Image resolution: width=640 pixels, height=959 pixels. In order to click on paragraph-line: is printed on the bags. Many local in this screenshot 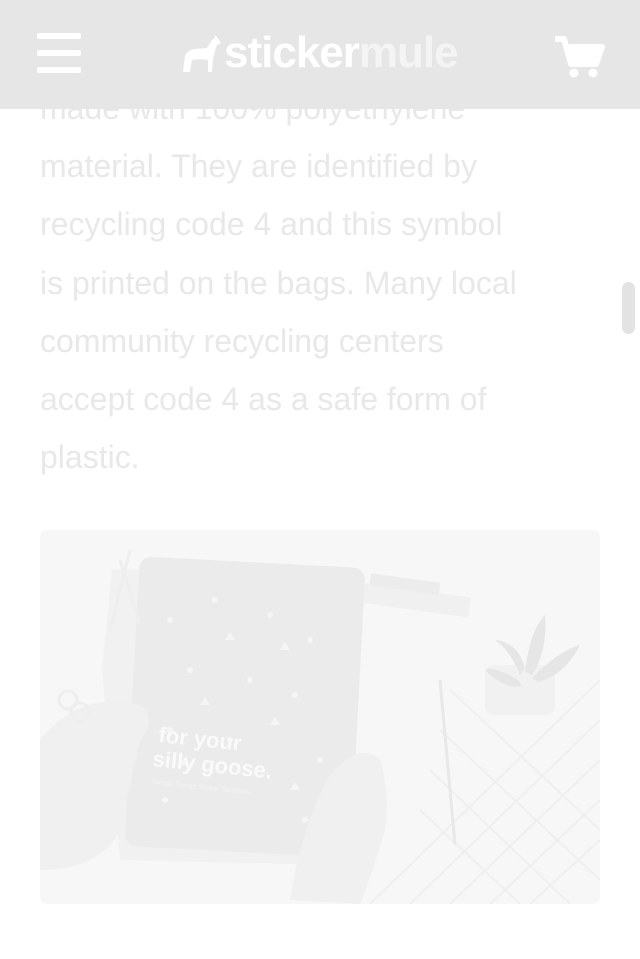, I will do `click(278, 282)`.